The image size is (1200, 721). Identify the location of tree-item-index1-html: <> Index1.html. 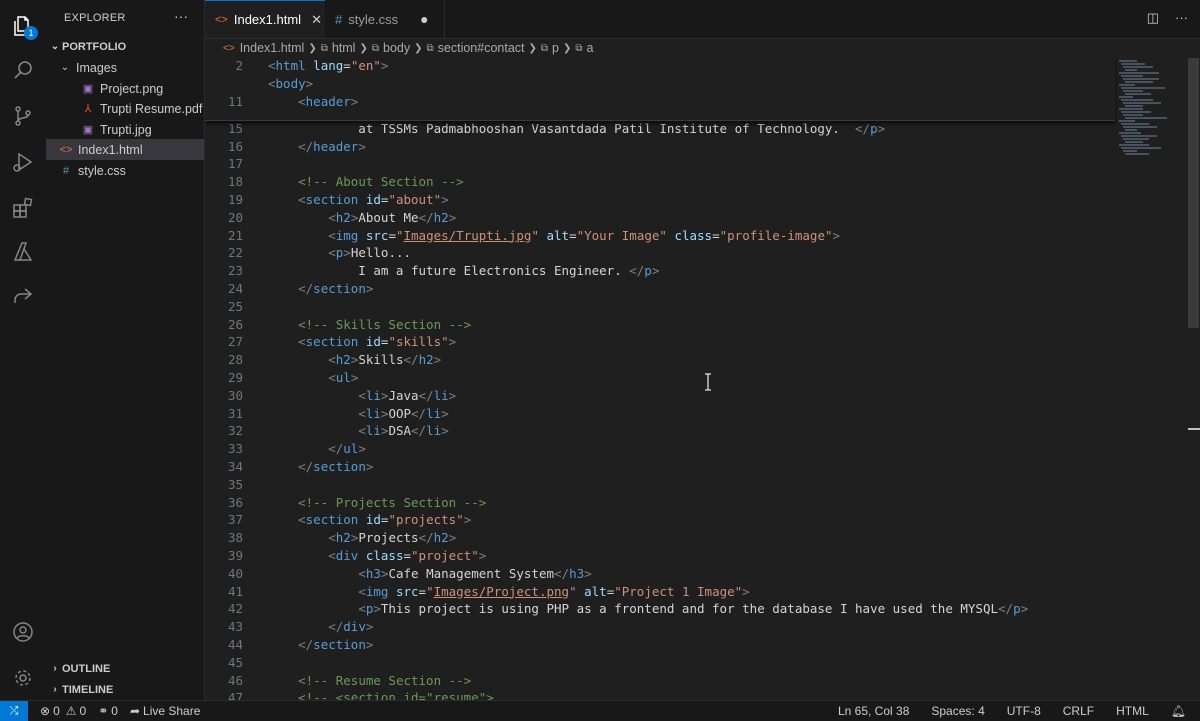
(125, 149).